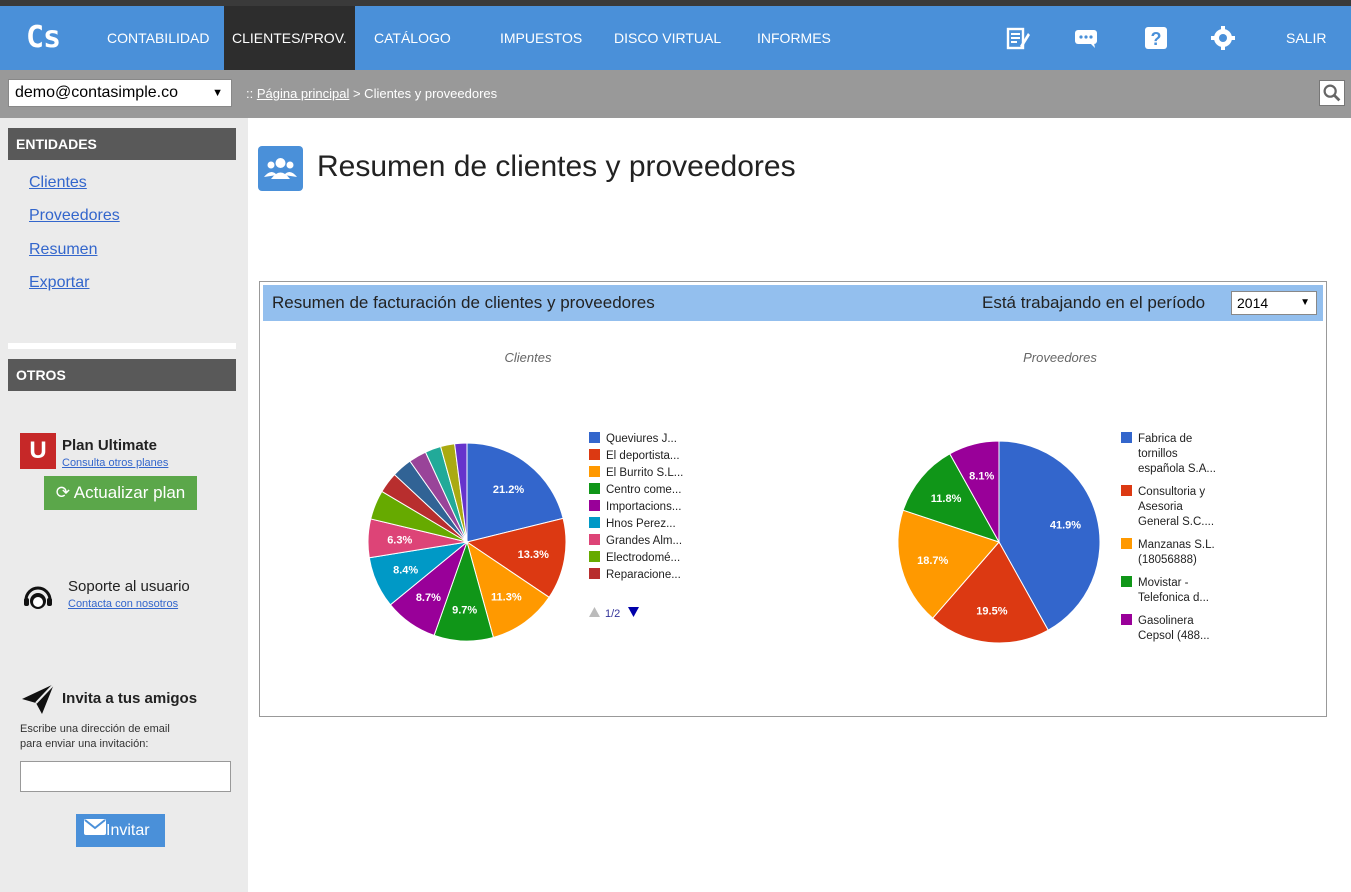  I want to click on period-label: Está trabajando en el período, so click(1094, 302).